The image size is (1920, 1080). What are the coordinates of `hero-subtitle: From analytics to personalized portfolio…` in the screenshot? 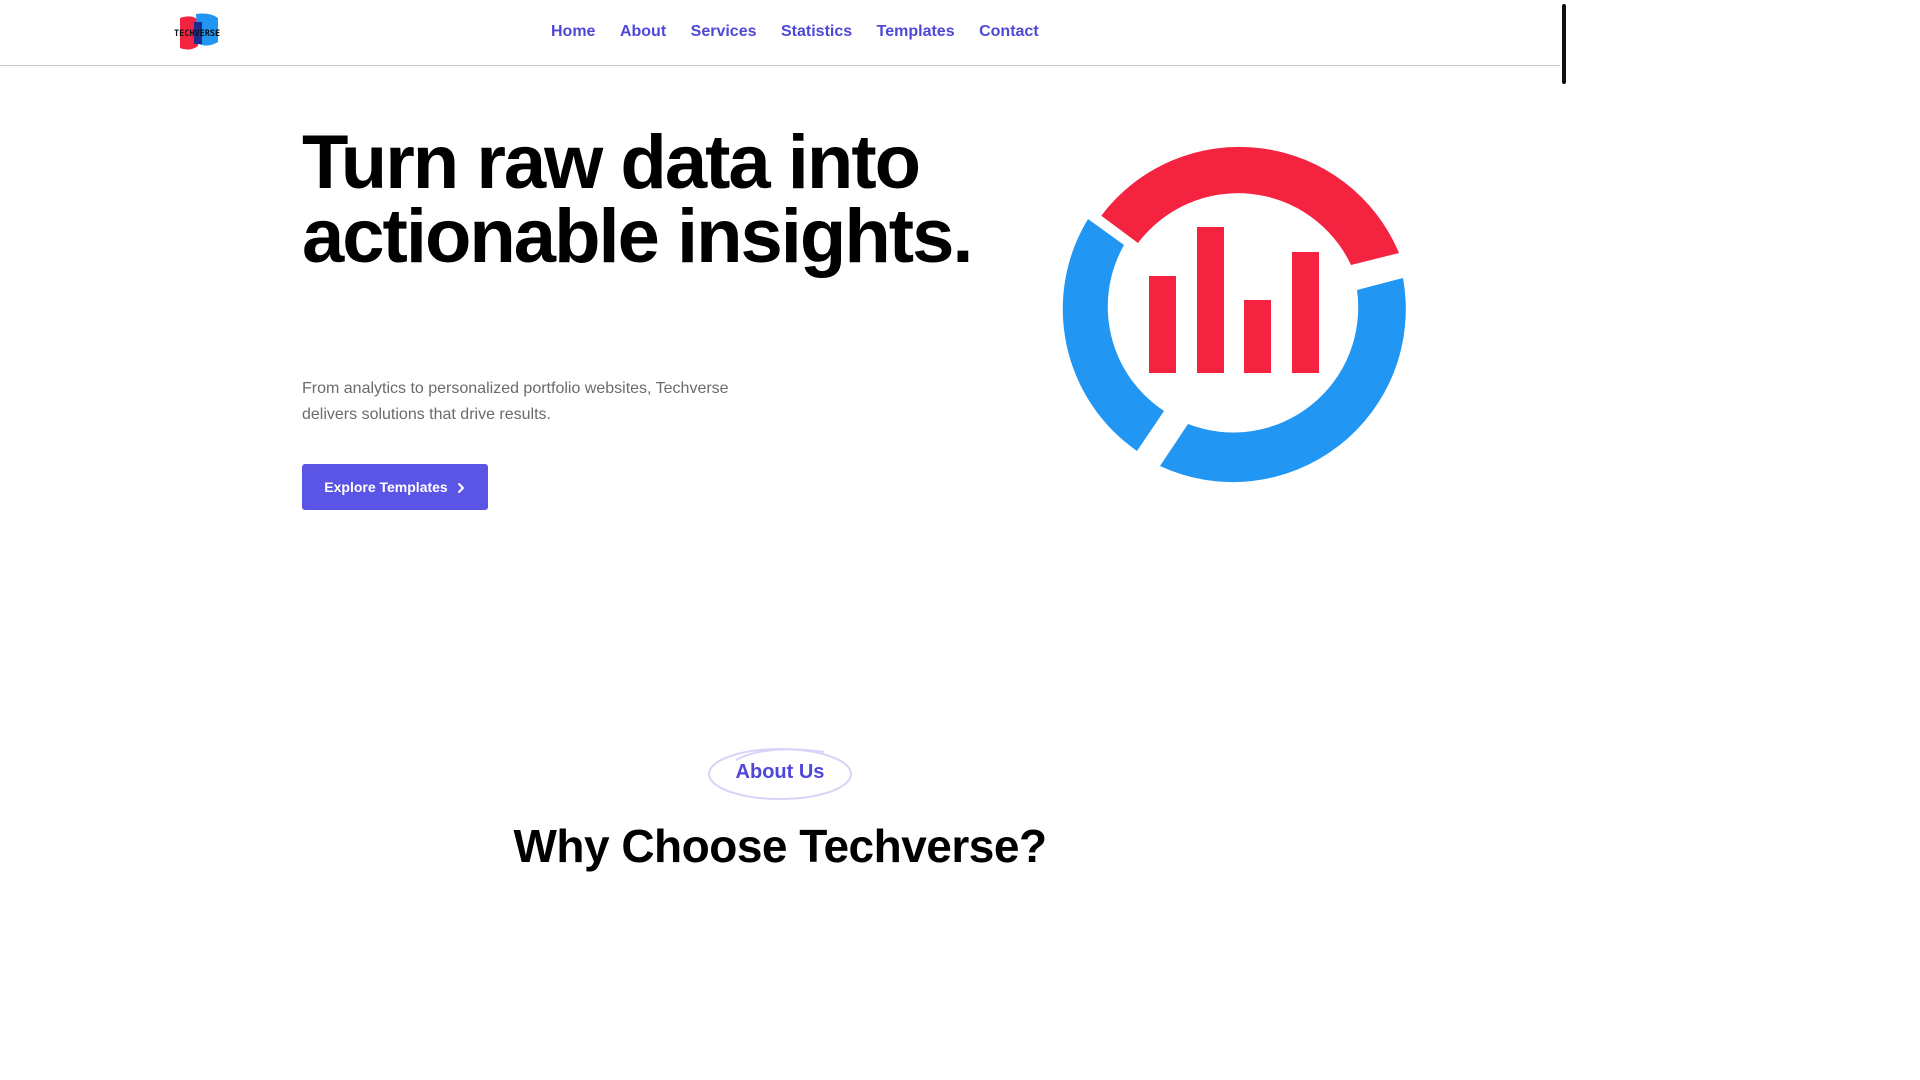 It's located at (515, 401).